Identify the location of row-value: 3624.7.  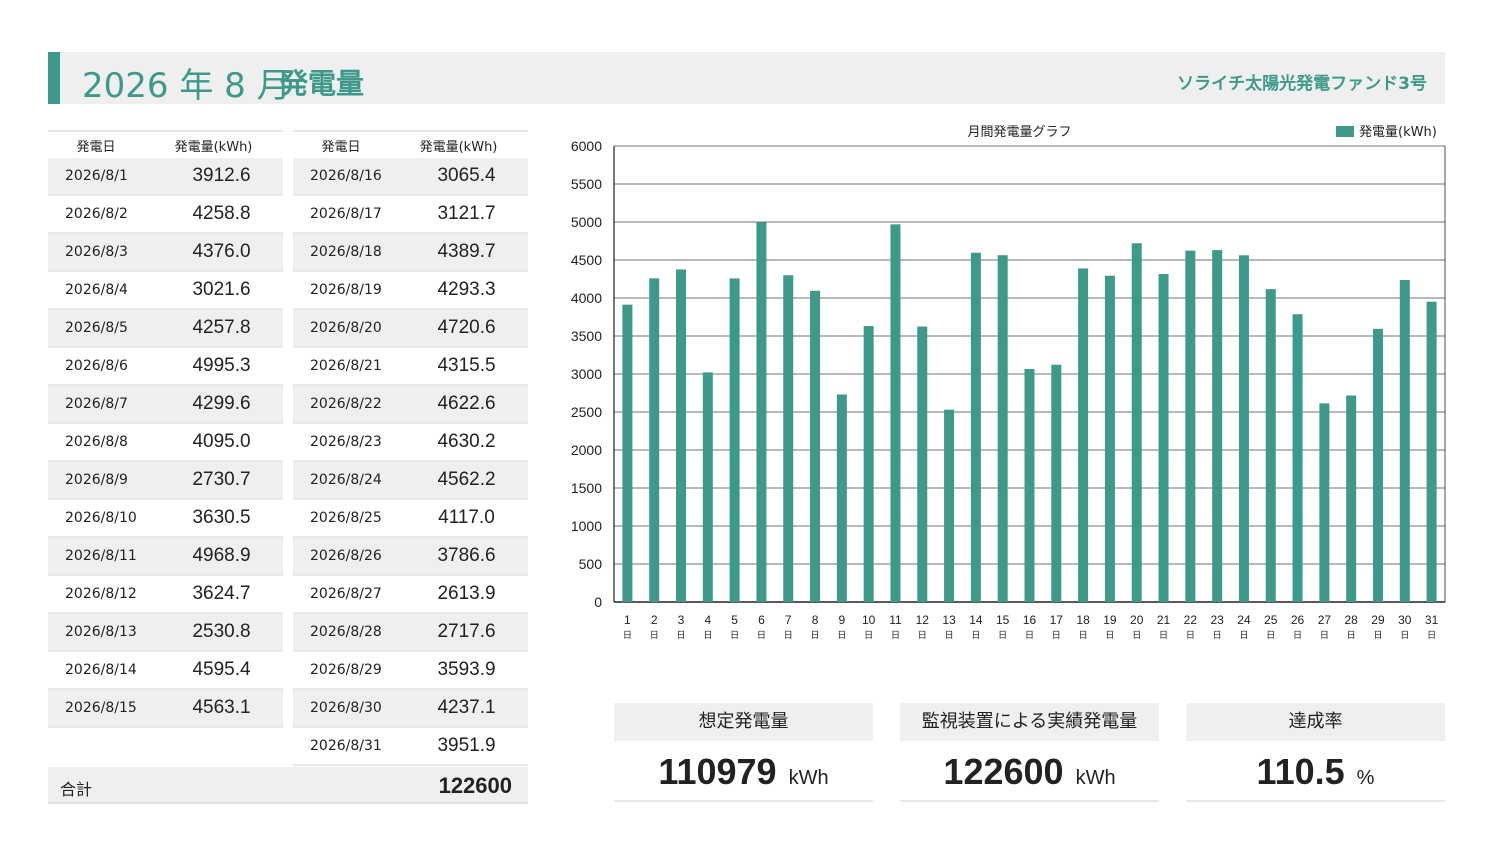
(221, 593).